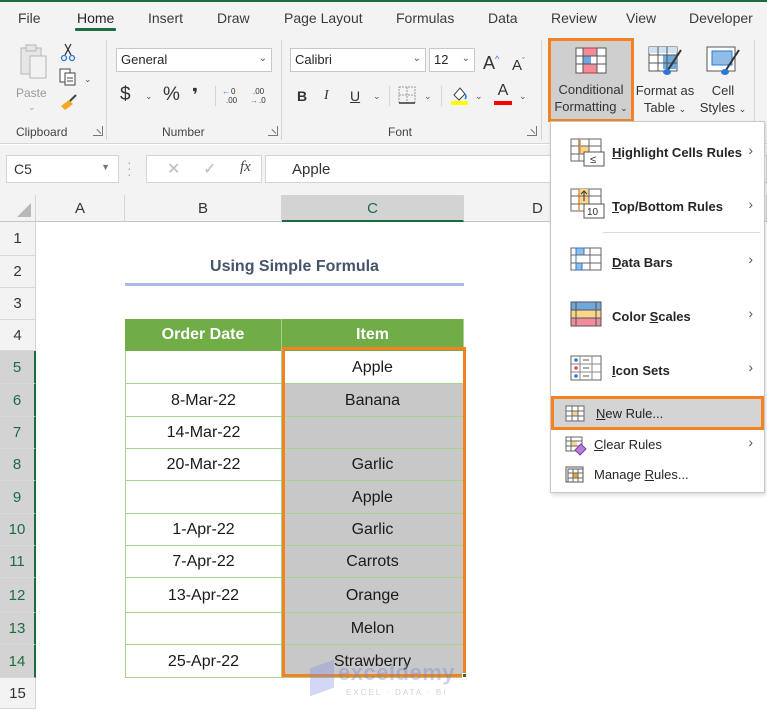  Describe the element at coordinates (657, 316) in the screenshot. I see `menu-item-color-scales: Color Scales ›` at that location.